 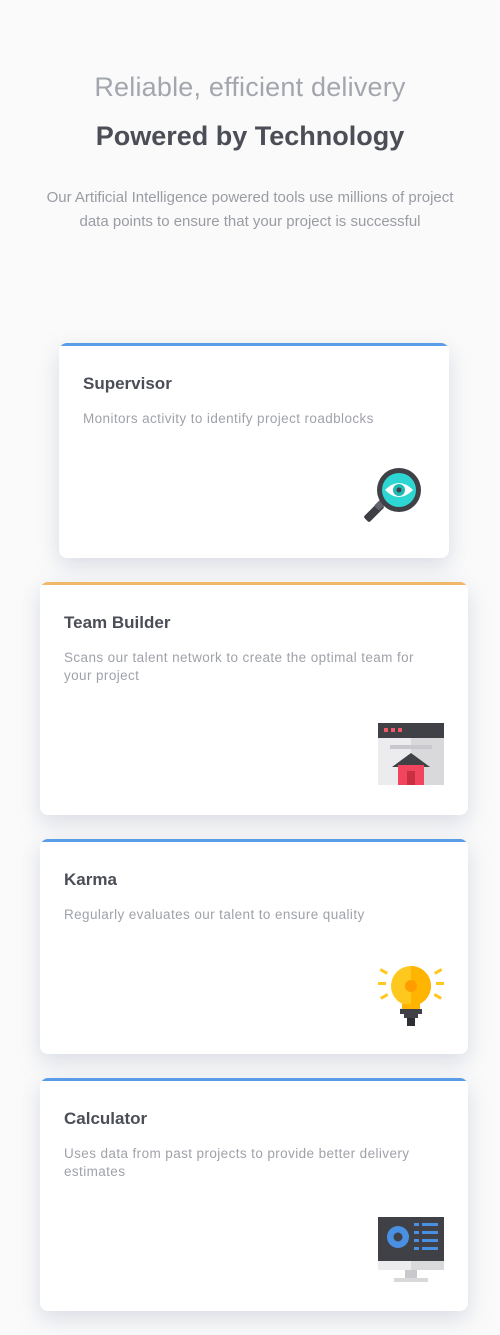 I want to click on lightbulb-icon, so click(x=411, y=995).